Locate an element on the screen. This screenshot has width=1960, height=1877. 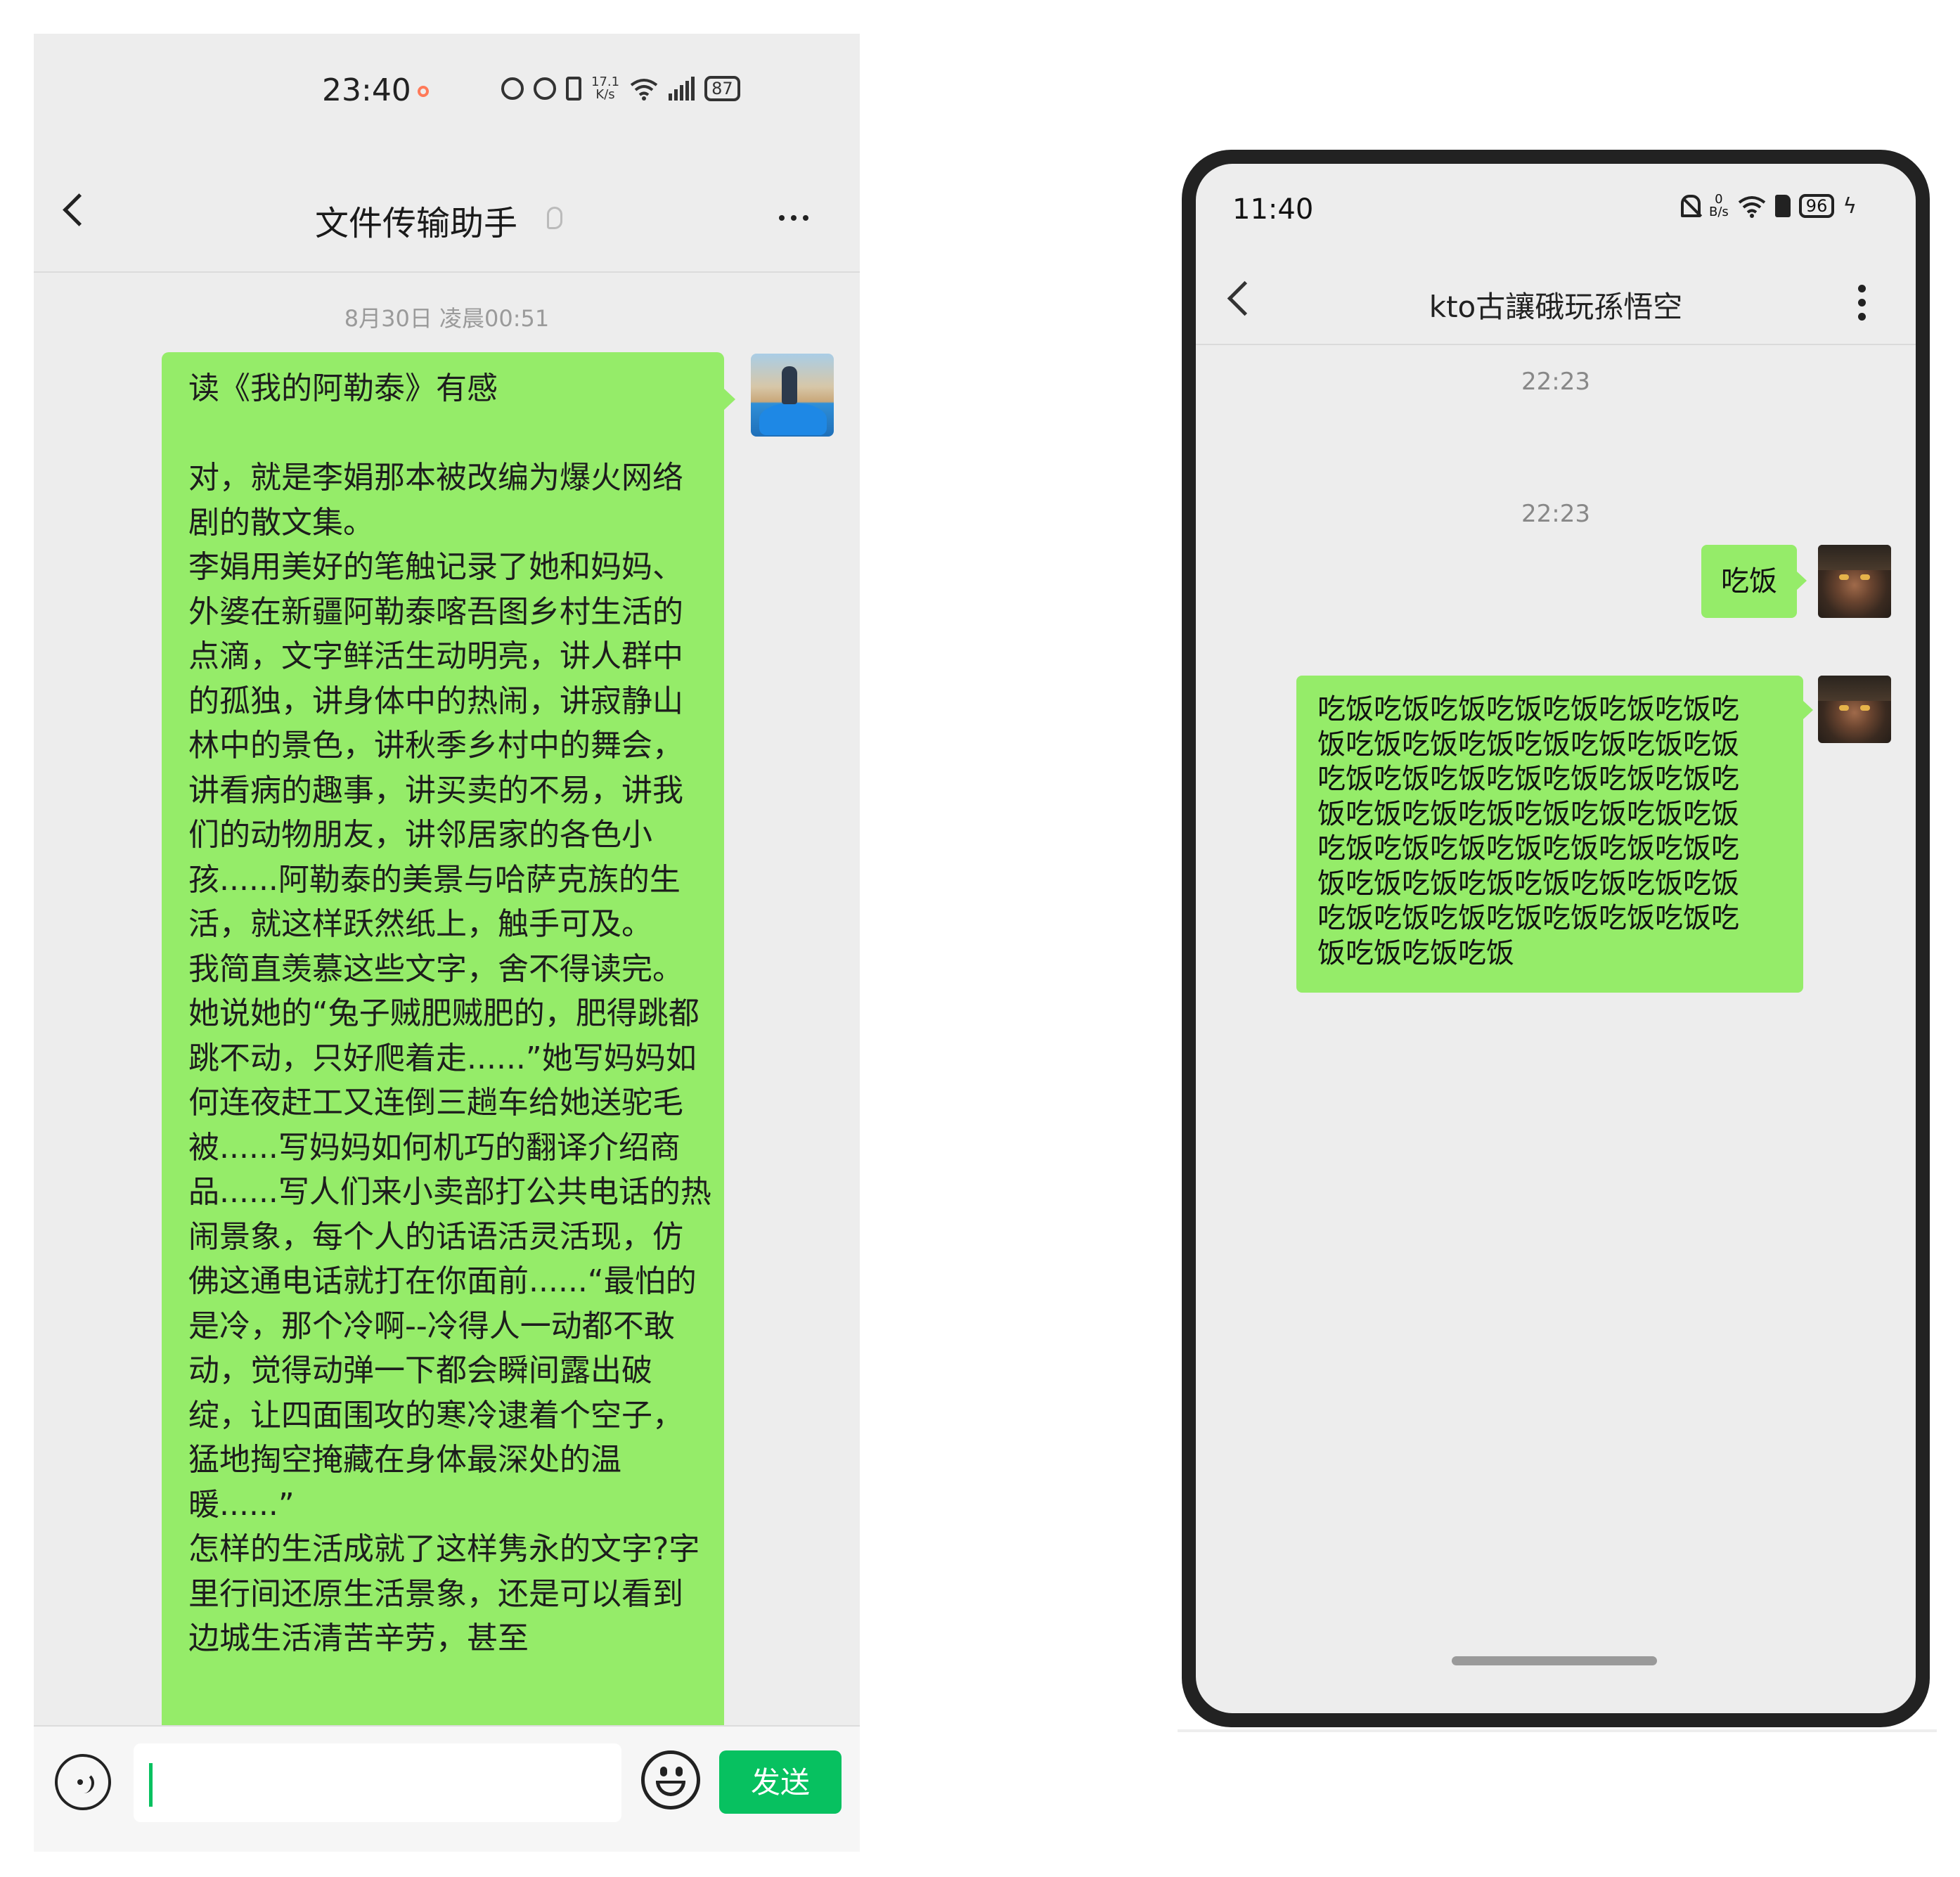
text-caret is located at coordinates (151, 1785).